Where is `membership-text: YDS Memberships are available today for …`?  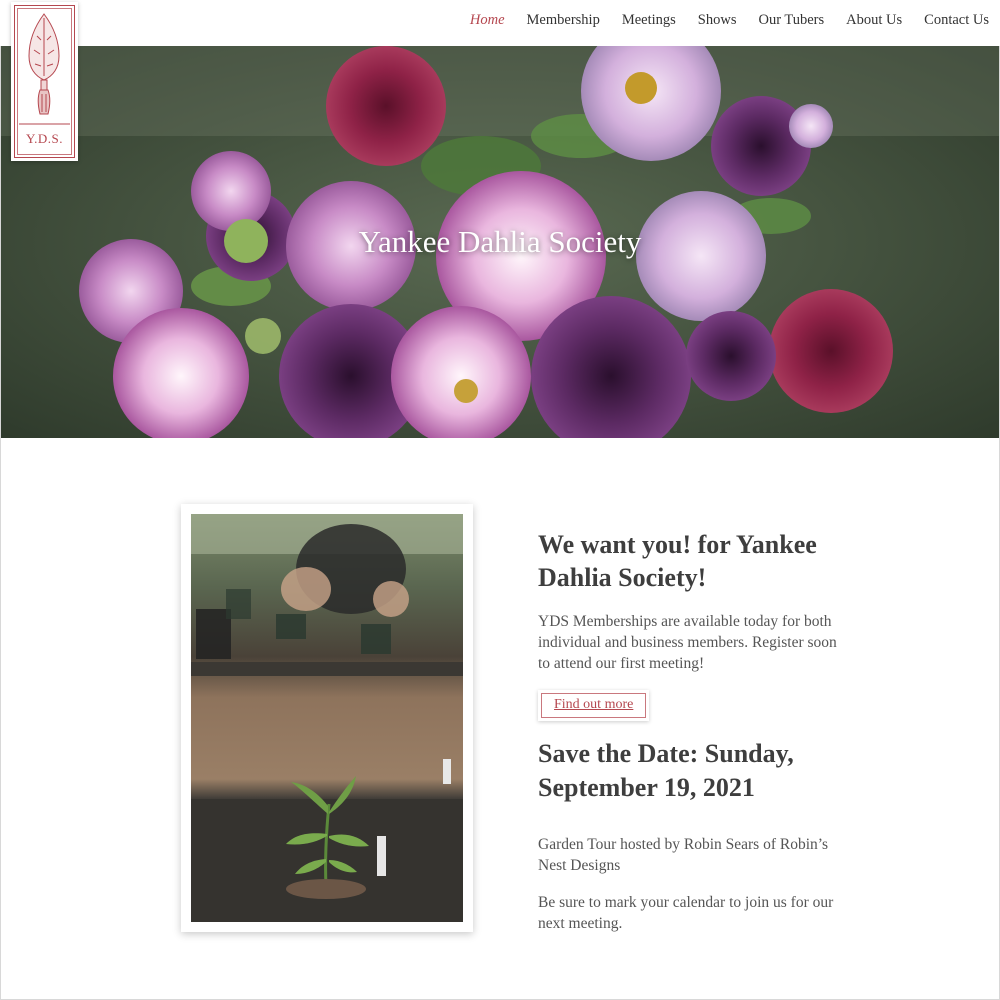
membership-text: YDS Memberships are available today for … is located at coordinates (687, 642).